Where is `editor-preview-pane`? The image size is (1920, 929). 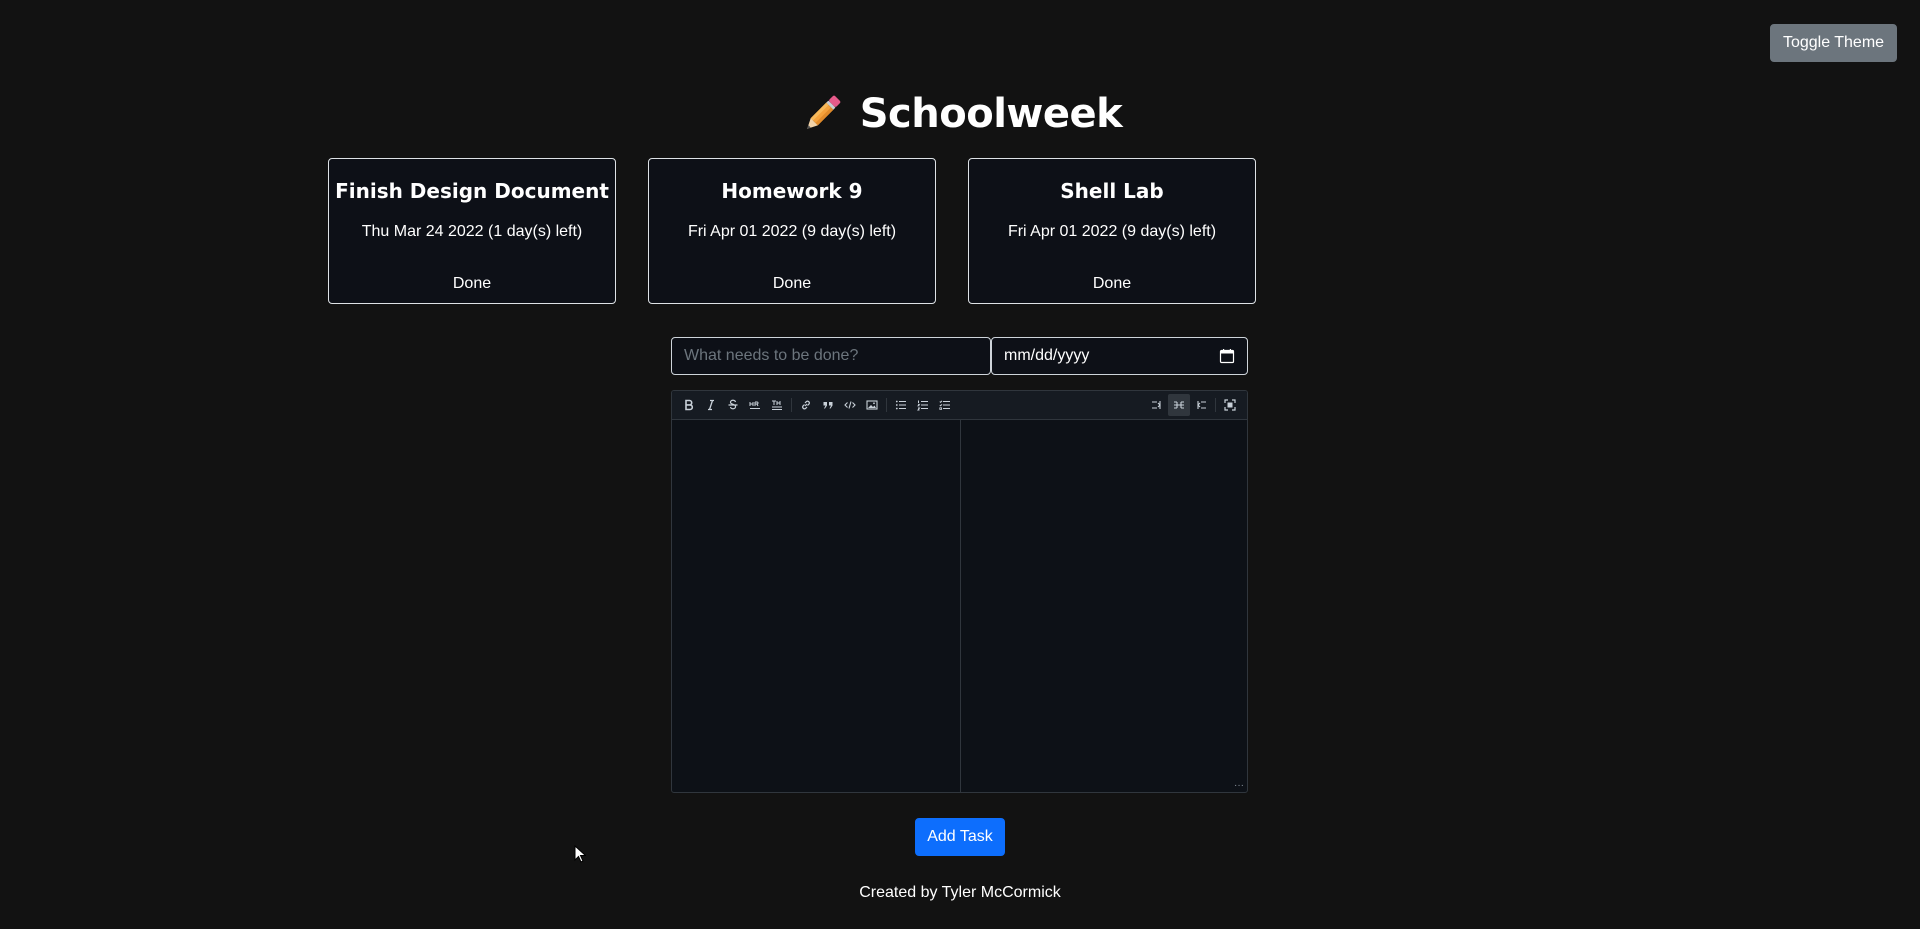
editor-preview-pane is located at coordinates (1104, 606).